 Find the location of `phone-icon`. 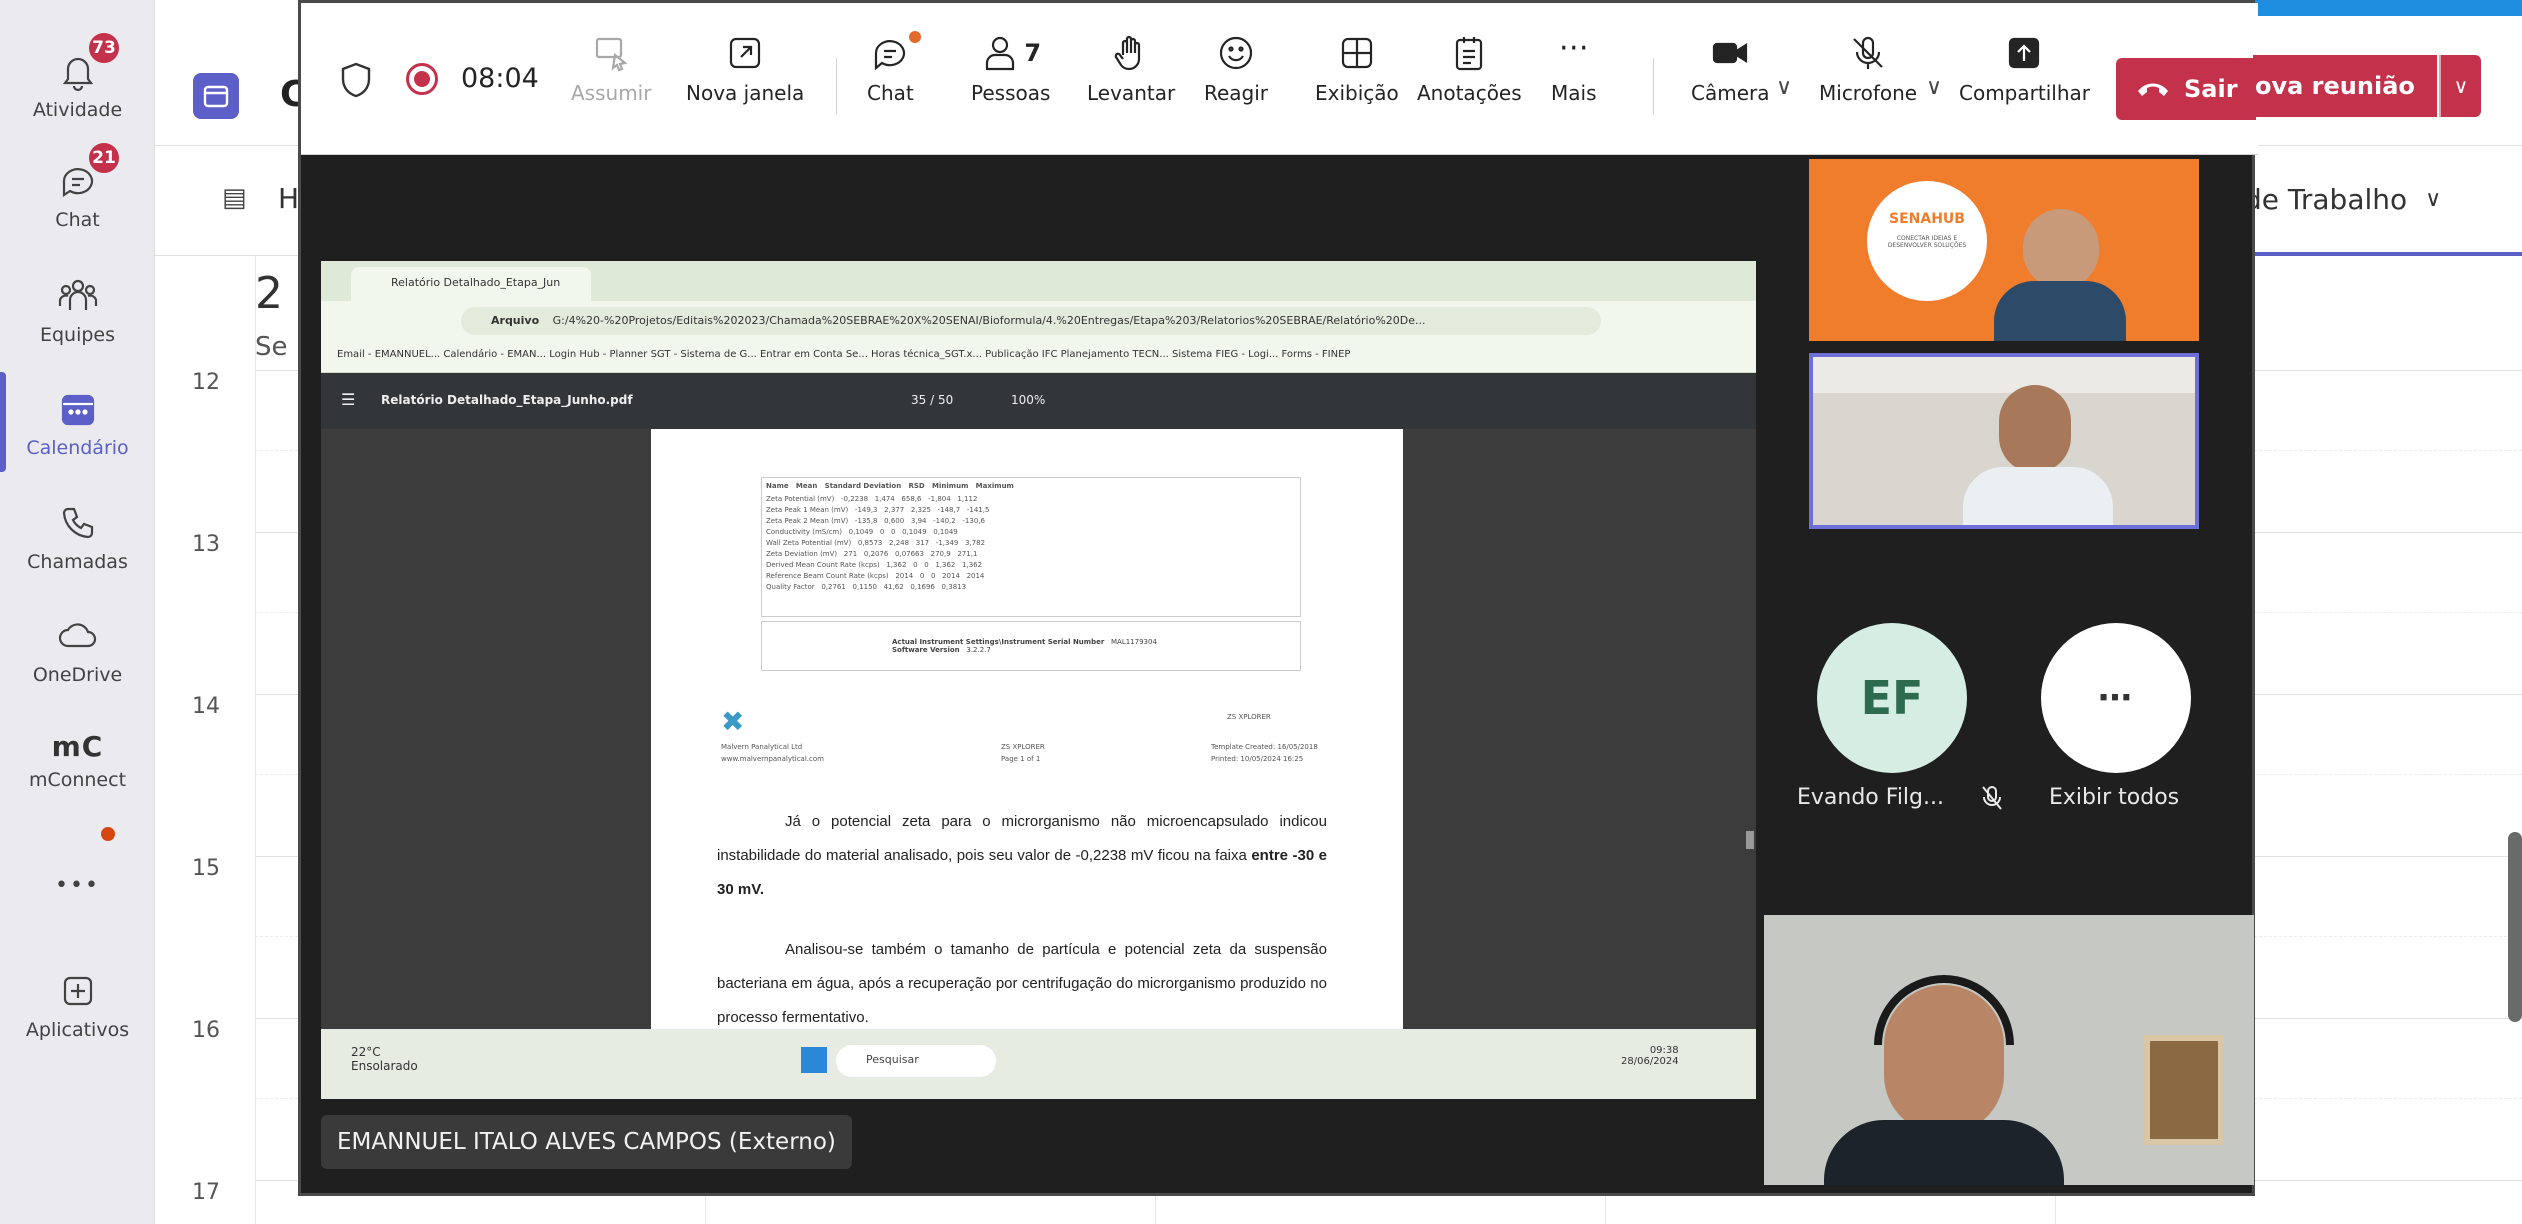

phone-icon is located at coordinates (77, 523).